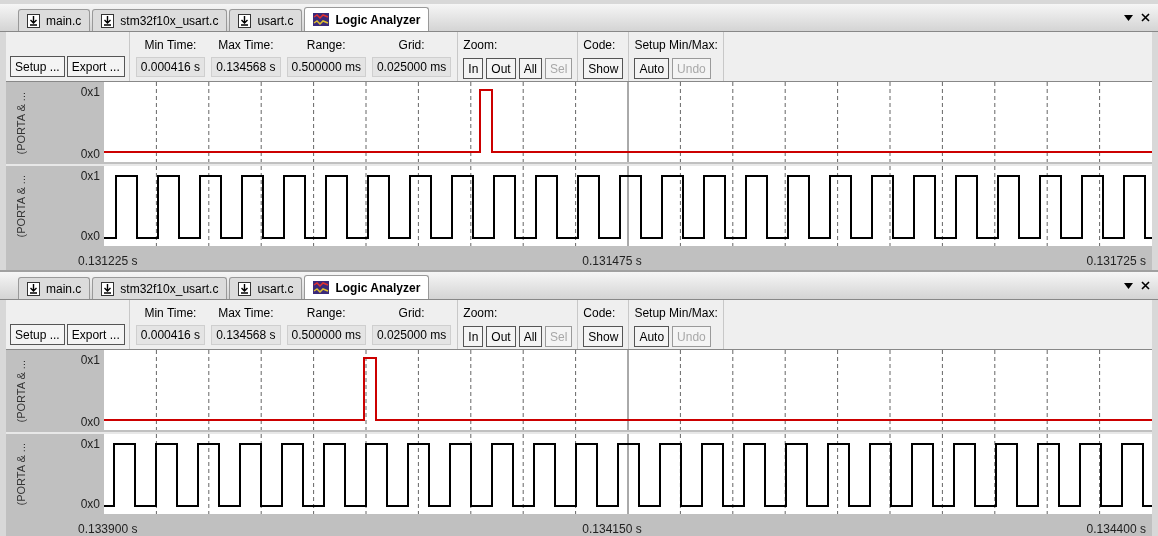  What do you see at coordinates (108, 528) in the screenshot?
I see `time-axis-label: 0.133900 s` at bounding box center [108, 528].